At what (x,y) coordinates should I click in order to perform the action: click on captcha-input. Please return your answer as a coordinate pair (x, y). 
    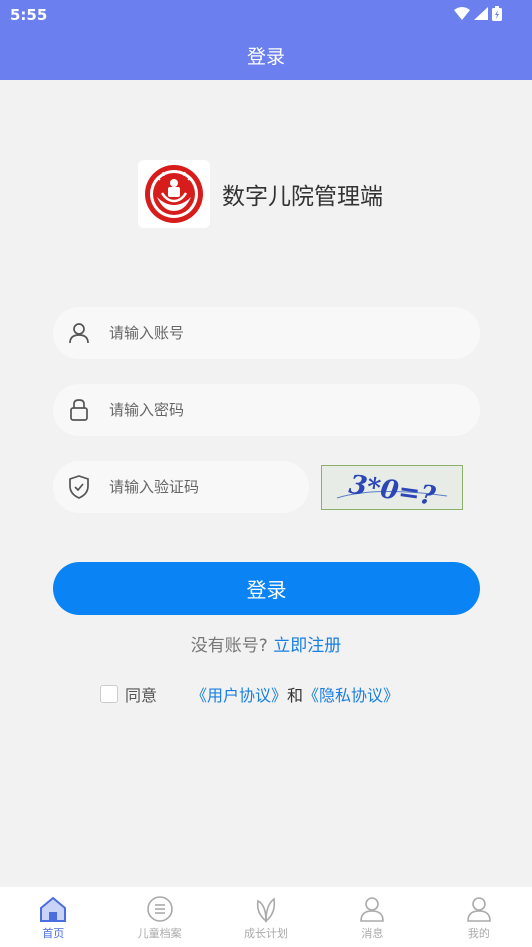
    Looking at the image, I should click on (199, 487).